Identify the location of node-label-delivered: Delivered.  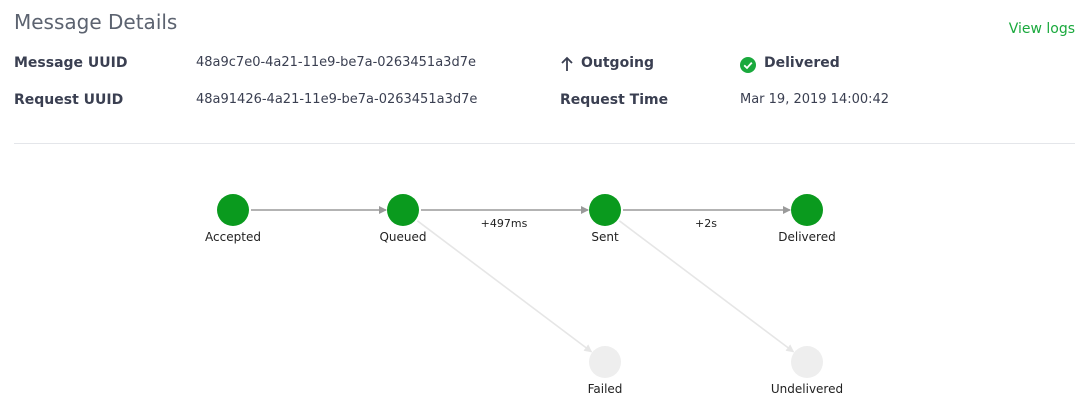
(806, 237).